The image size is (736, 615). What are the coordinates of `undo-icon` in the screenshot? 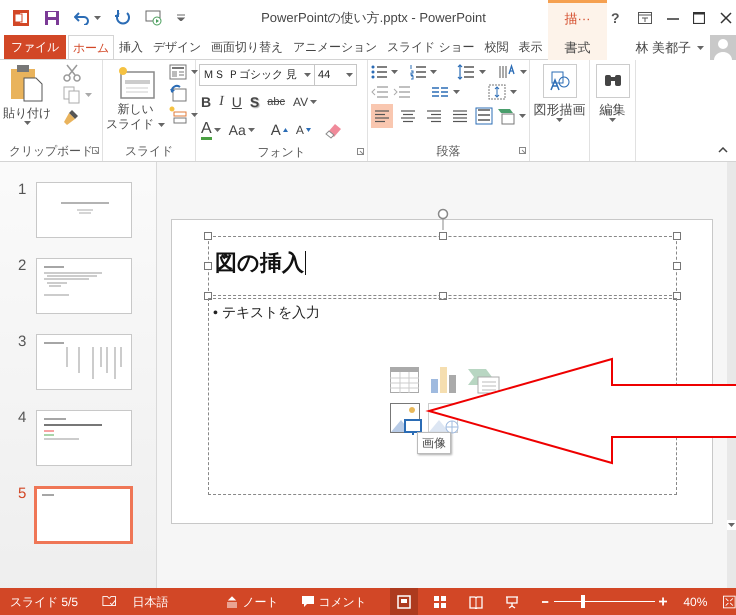 It's located at (82, 17).